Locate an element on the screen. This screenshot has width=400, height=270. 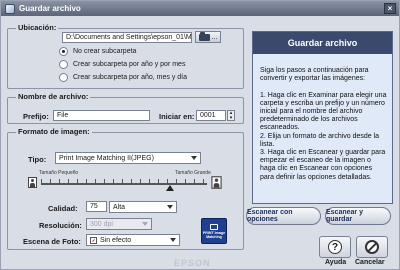
pim-mark-icon is located at coordinates (214, 227).